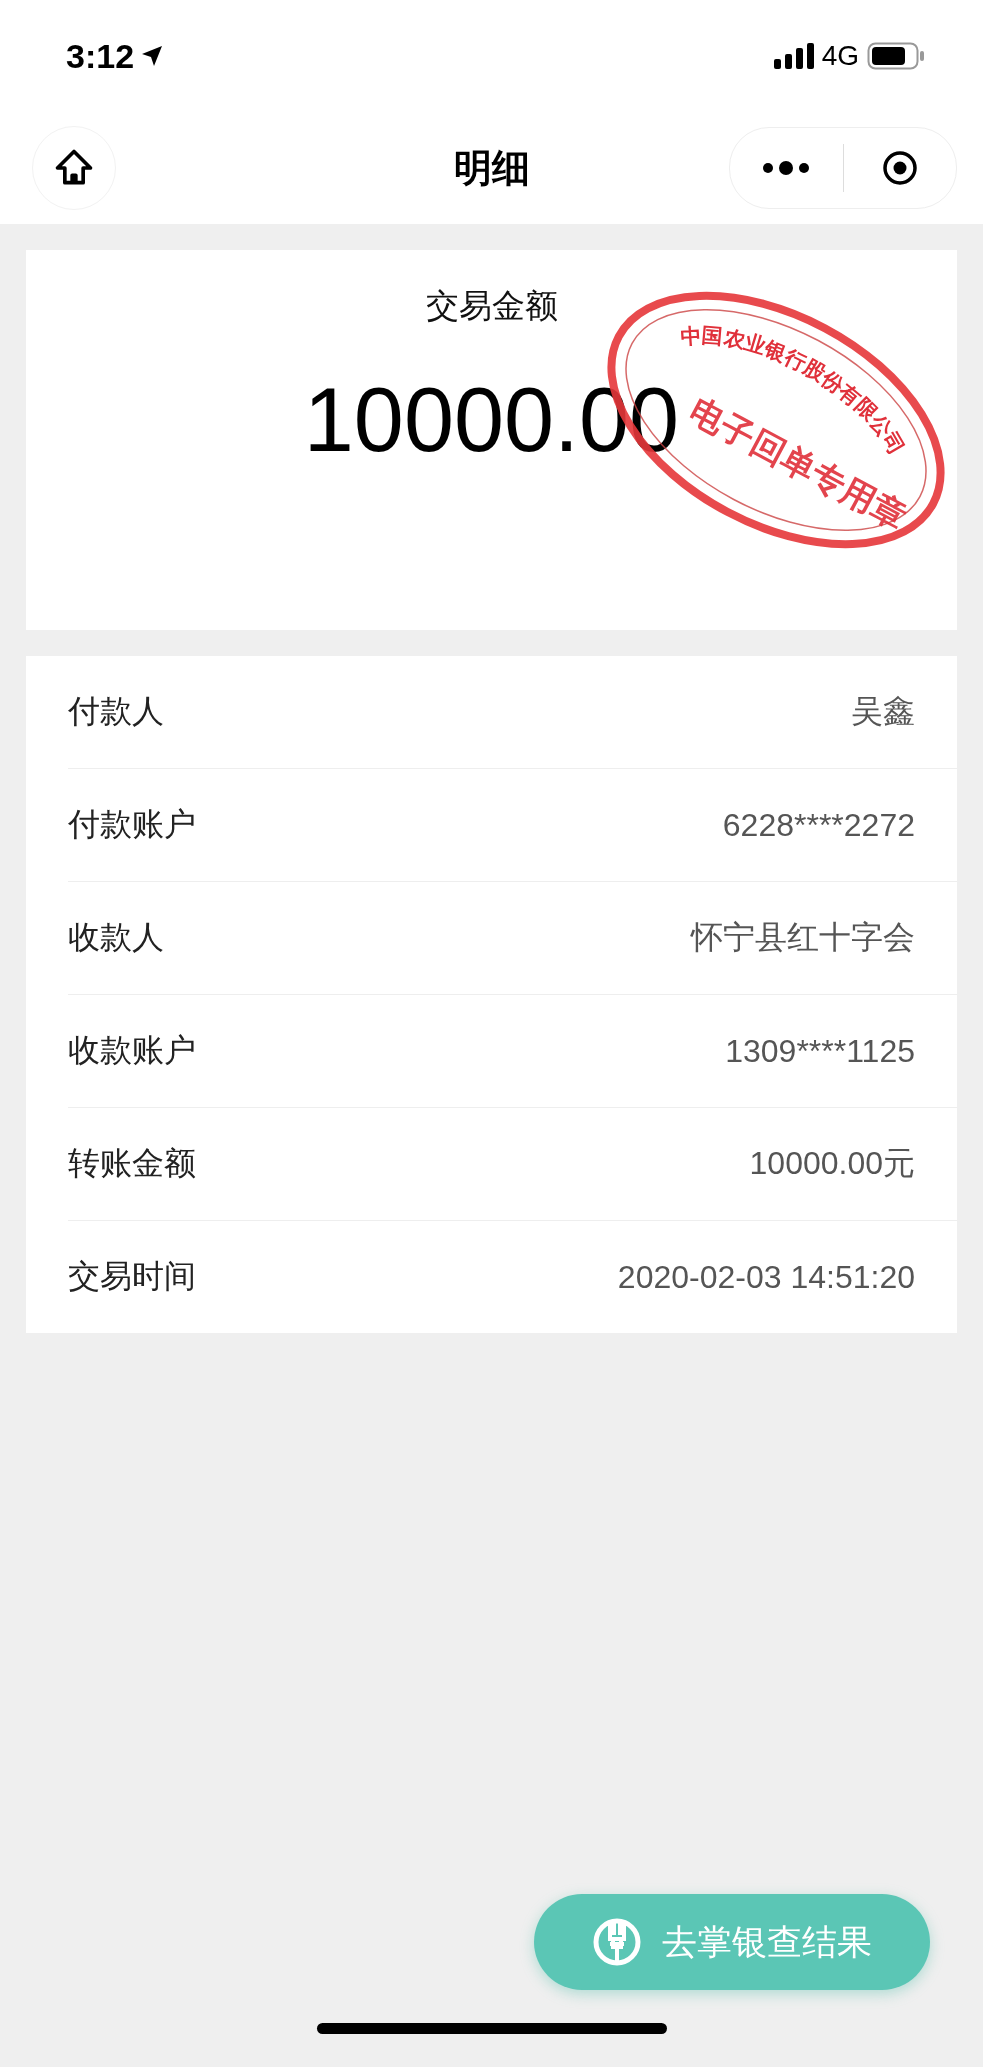 The image size is (983, 2067). What do you see at coordinates (896, 56) in the screenshot?
I see `battery-icon` at bounding box center [896, 56].